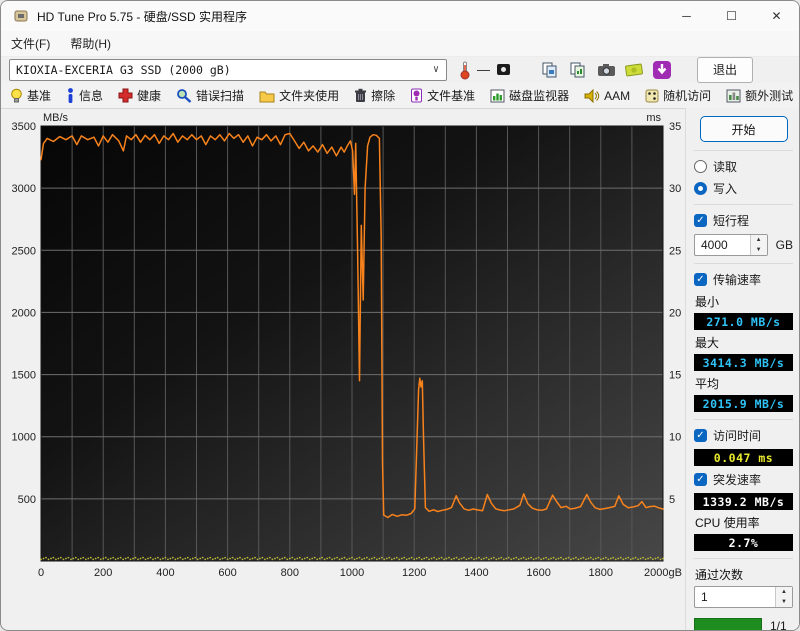  I want to click on tab-label: 信息, so click(91, 96).